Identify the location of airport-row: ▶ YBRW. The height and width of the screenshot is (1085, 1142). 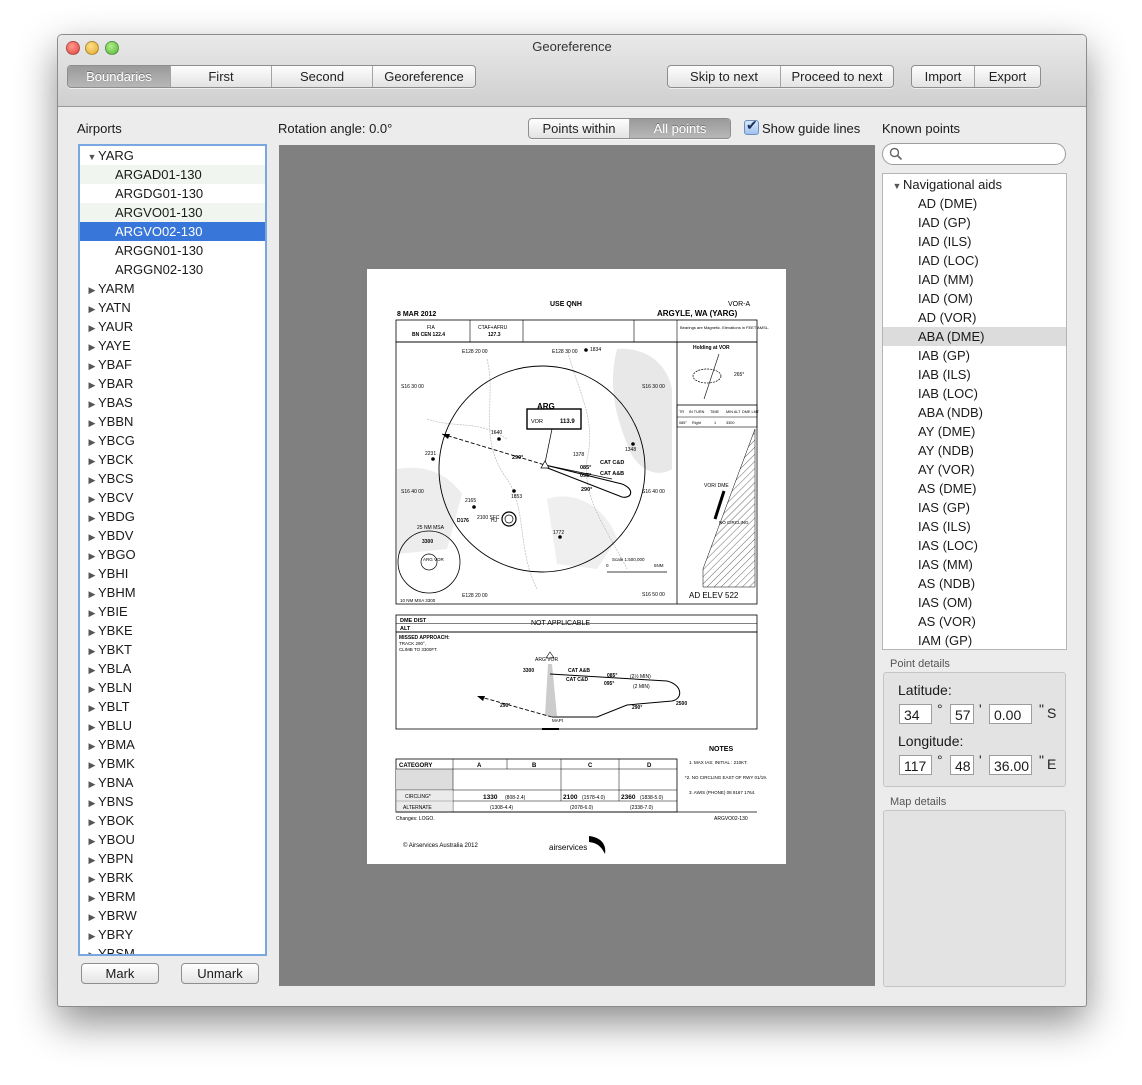
(172, 915).